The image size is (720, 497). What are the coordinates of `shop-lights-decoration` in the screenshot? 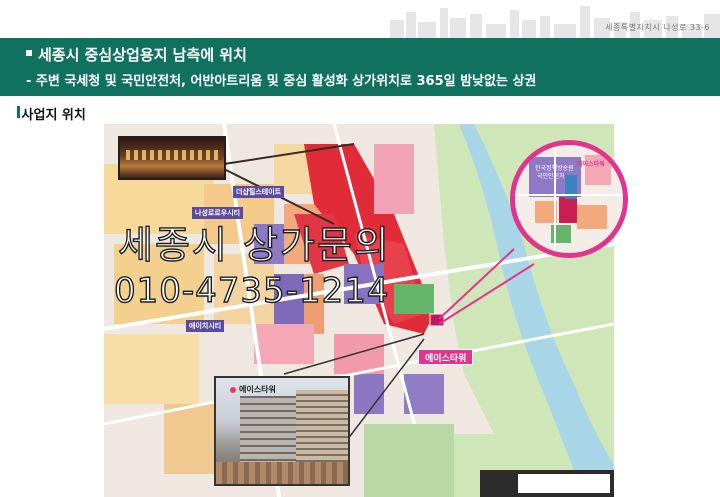 It's located at (174, 155).